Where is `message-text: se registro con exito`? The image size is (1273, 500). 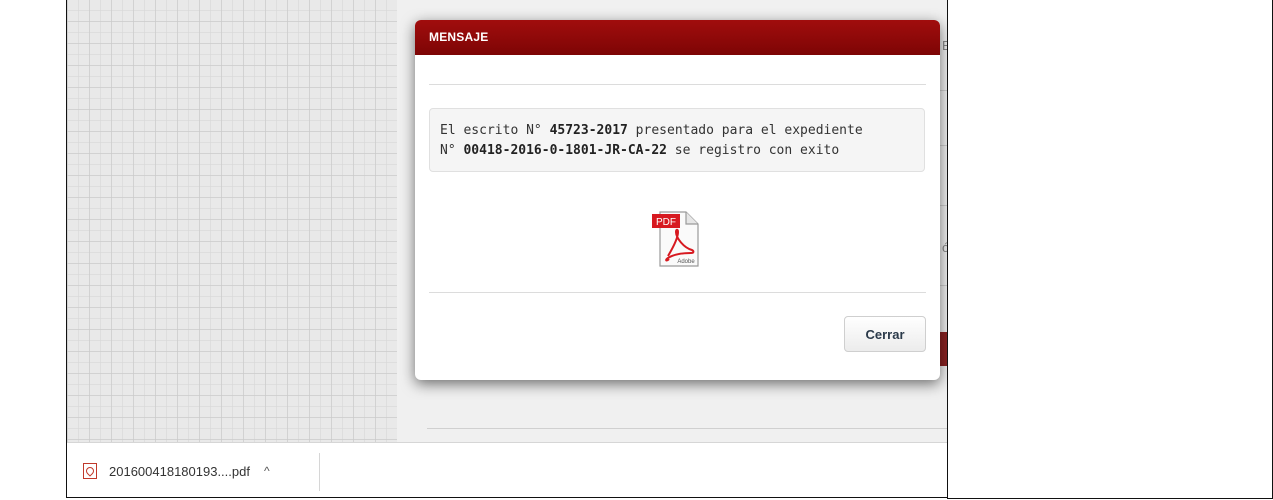 message-text: se registro con exito is located at coordinates (753, 150).